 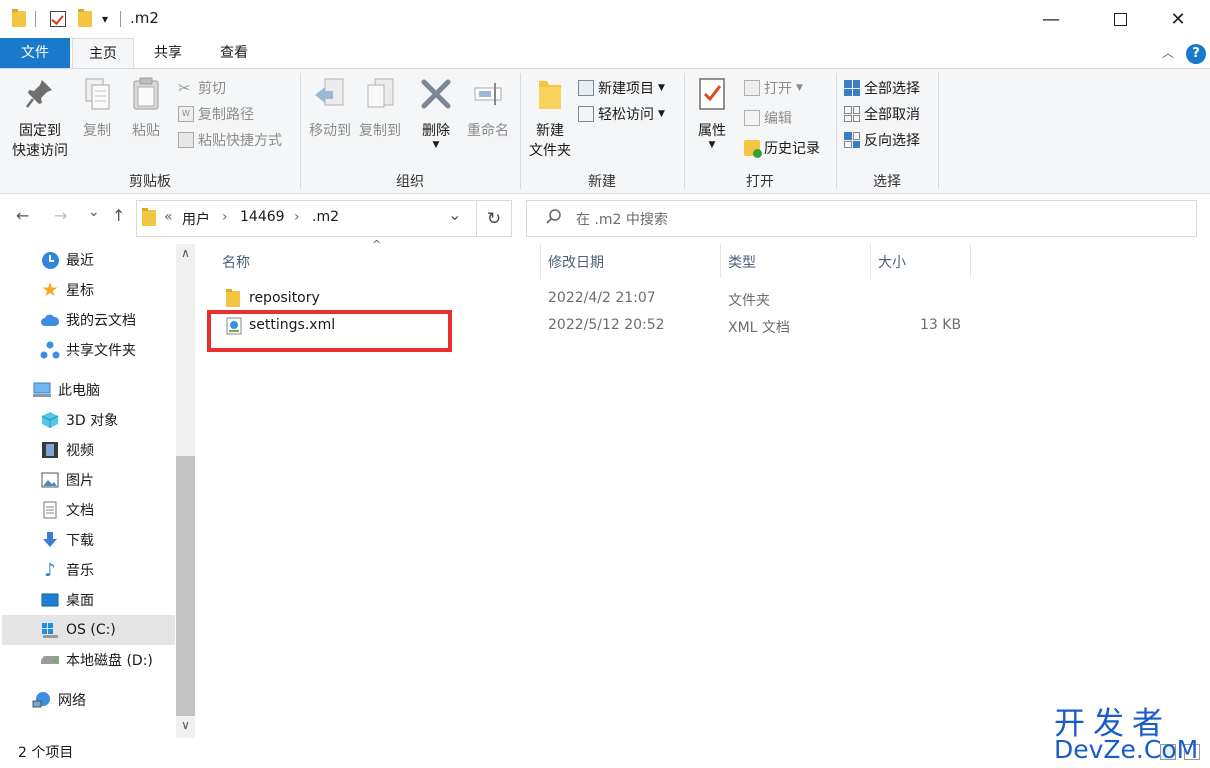 I want to click on maximize-icon, so click(x=1120, y=19).